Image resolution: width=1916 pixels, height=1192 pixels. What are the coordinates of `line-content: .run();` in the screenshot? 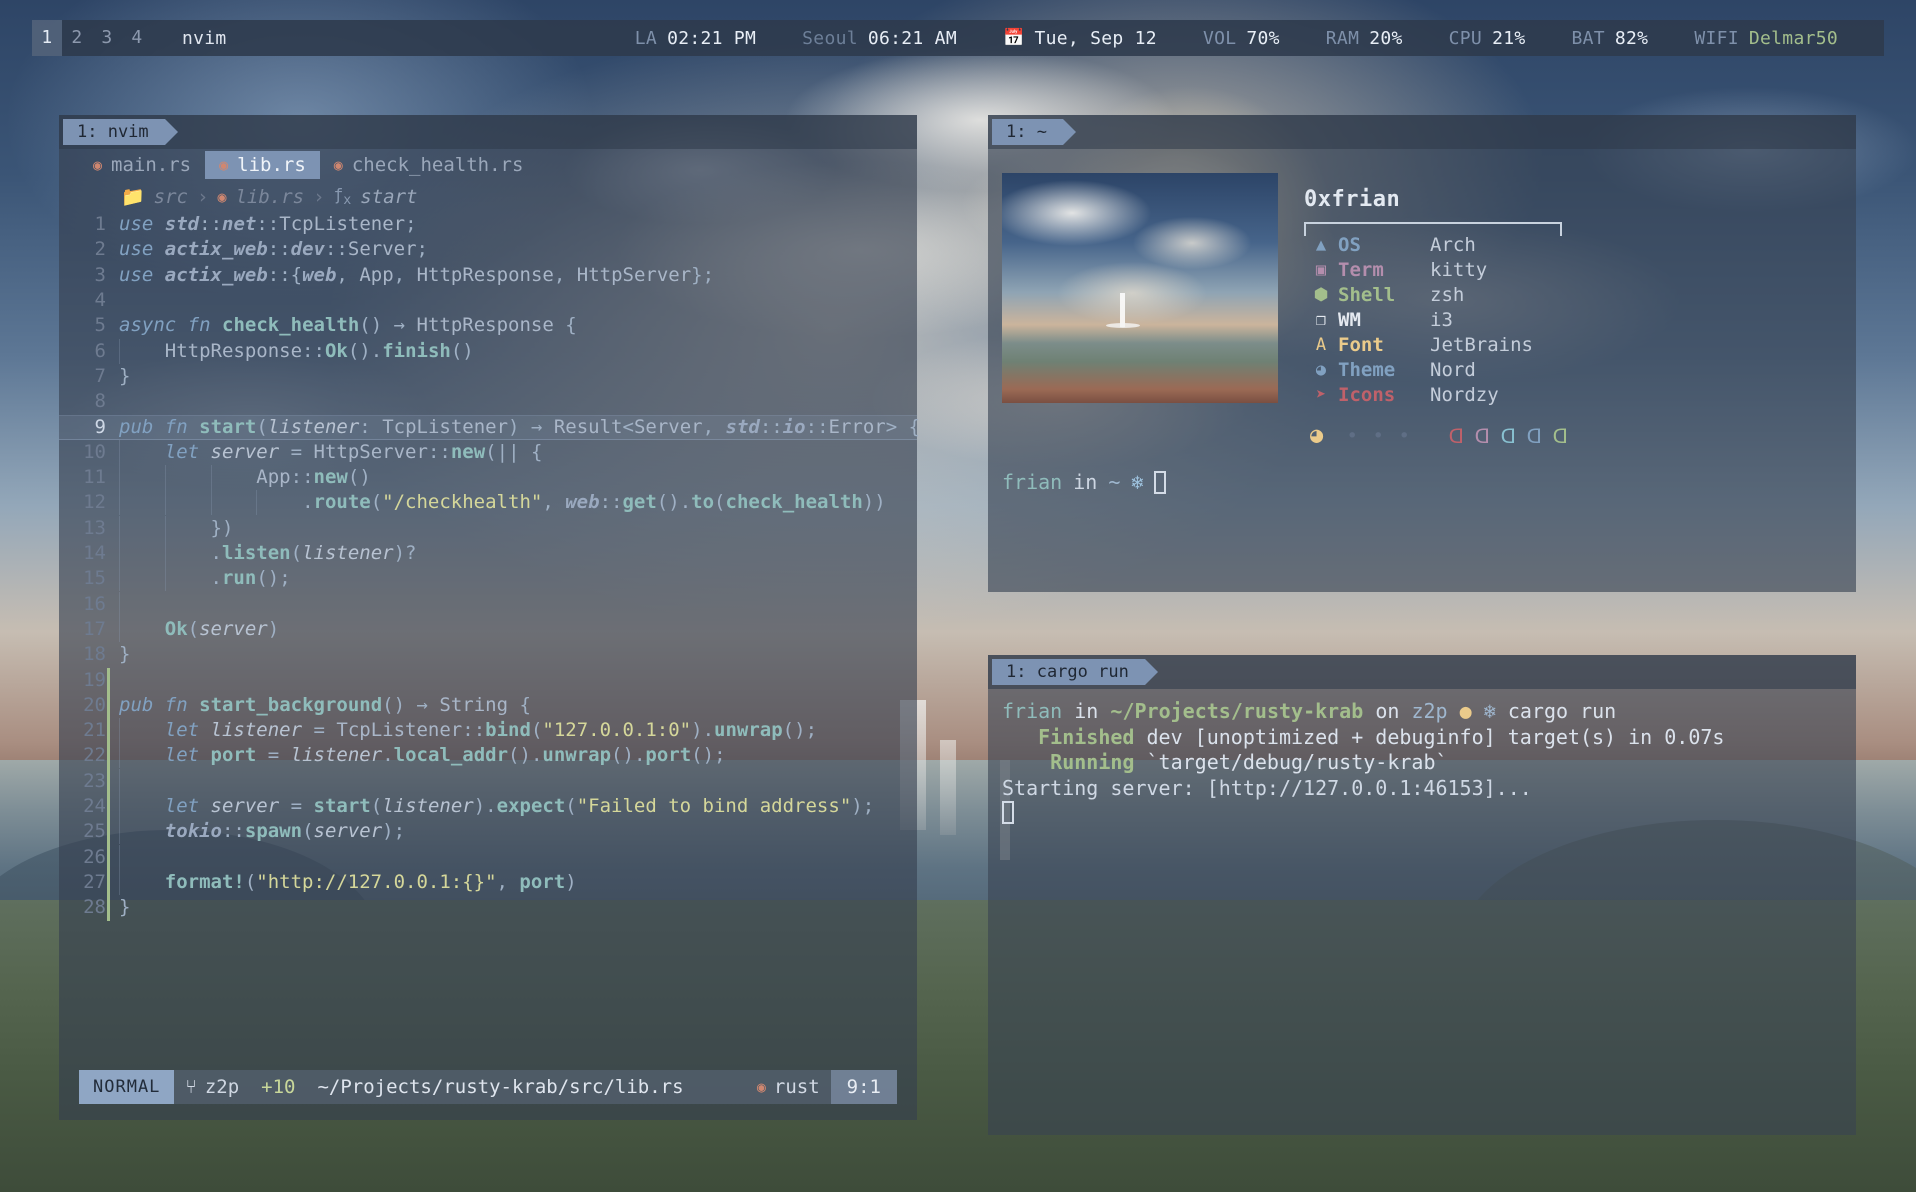 It's located at (205, 579).